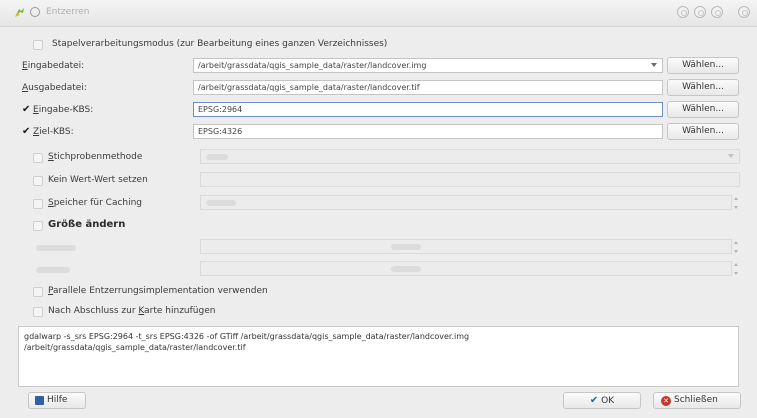 The height and width of the screenshot is (418, 757). Describe the element at coordinates (466, 268) in the screenshot. I see `height-spinbox` at that location.